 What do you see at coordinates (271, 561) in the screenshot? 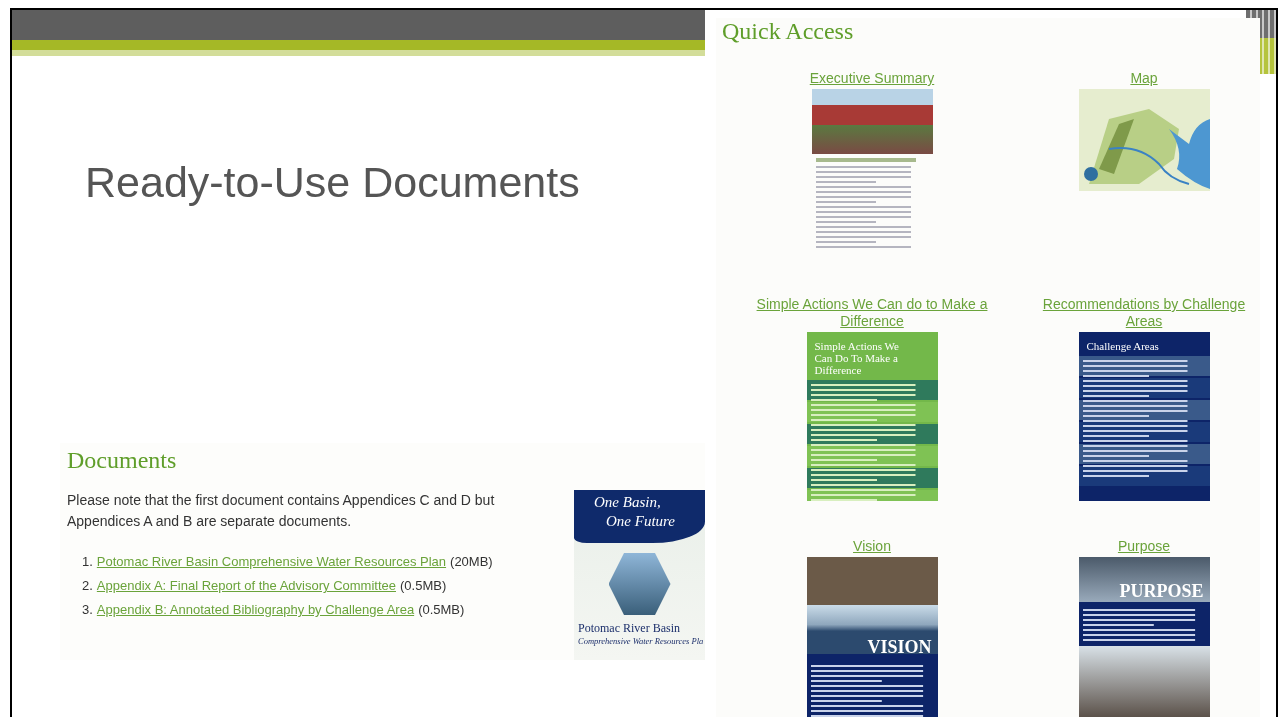
I see `document-link: Potomac River Basin Comprehensive Water Resources Plan` at bounding box center [271, 561].